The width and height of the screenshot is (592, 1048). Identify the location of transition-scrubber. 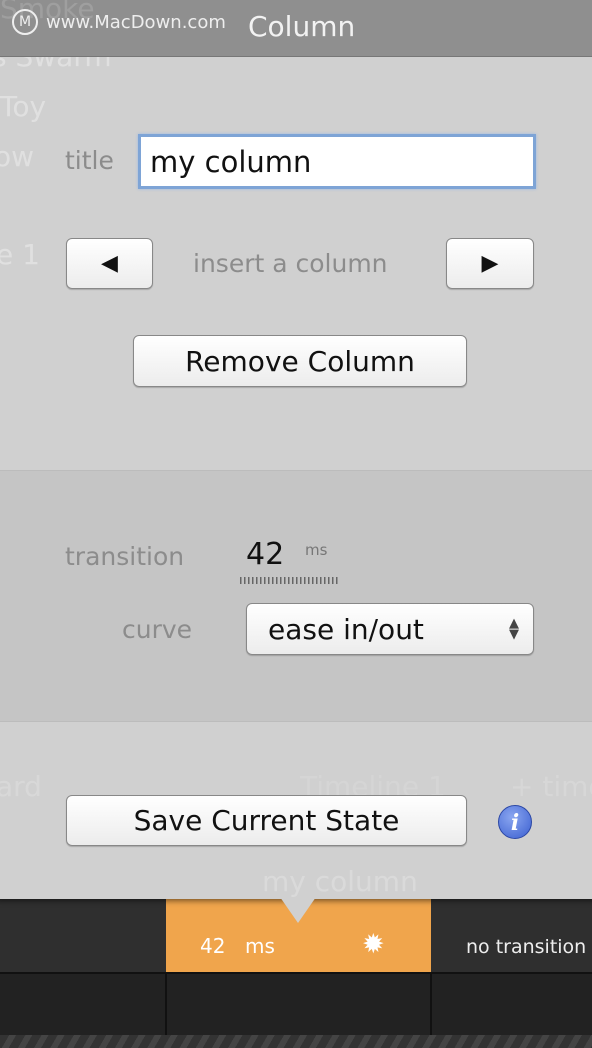
(290, 580).